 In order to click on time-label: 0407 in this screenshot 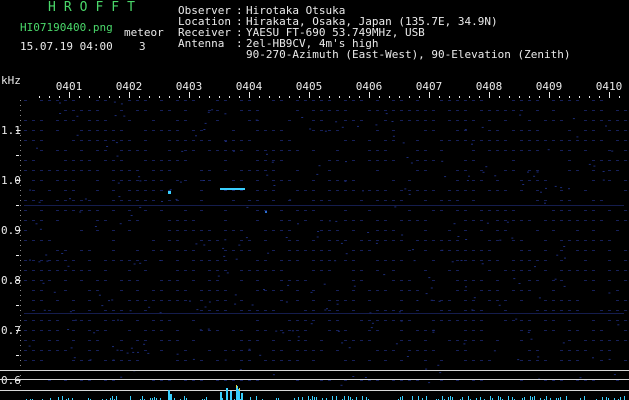, I will do `click(429, 86)`.